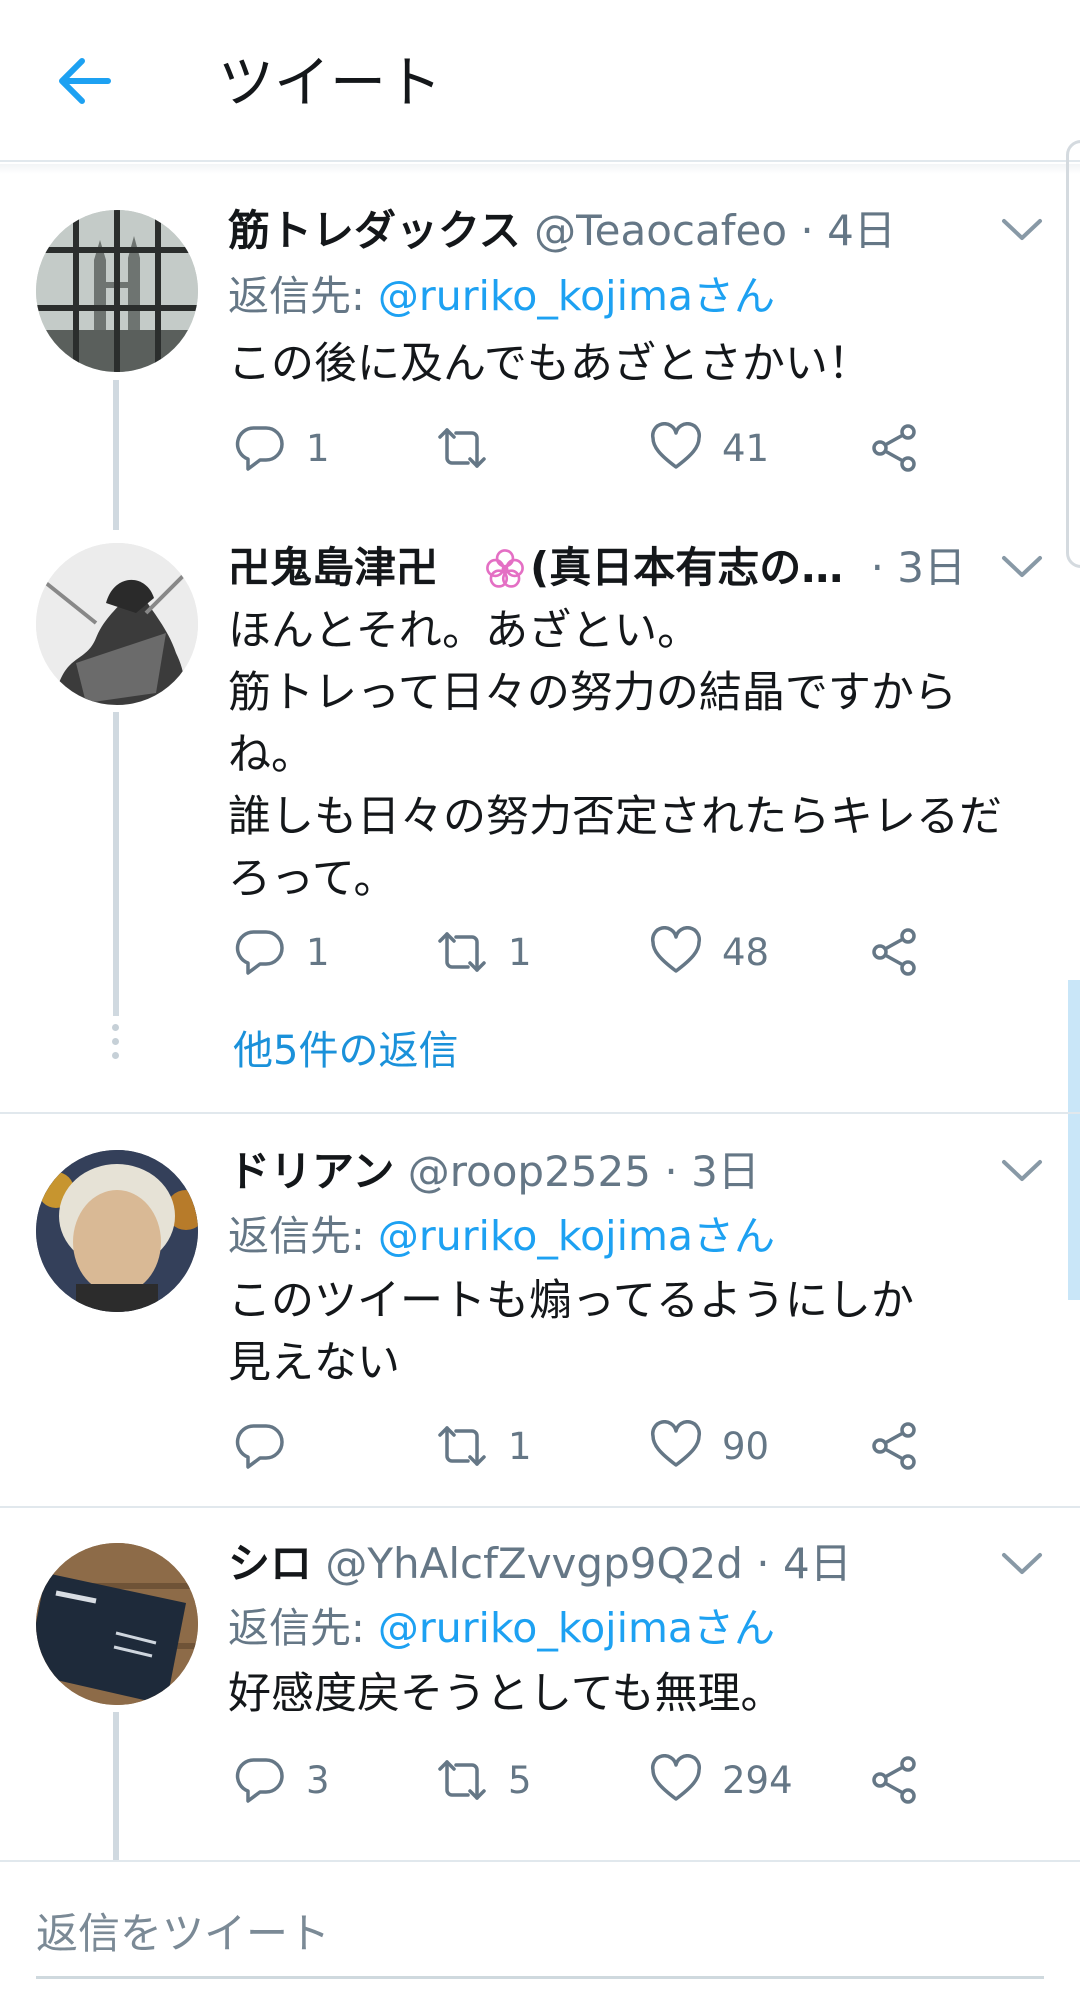 Image resolution: width=1080 pixels, height=1990 pixels. What do you see at coordinates (312, 879) in the screenshot?
I see `tweet-text-line: ろって。` at bounding box center [312, 879].